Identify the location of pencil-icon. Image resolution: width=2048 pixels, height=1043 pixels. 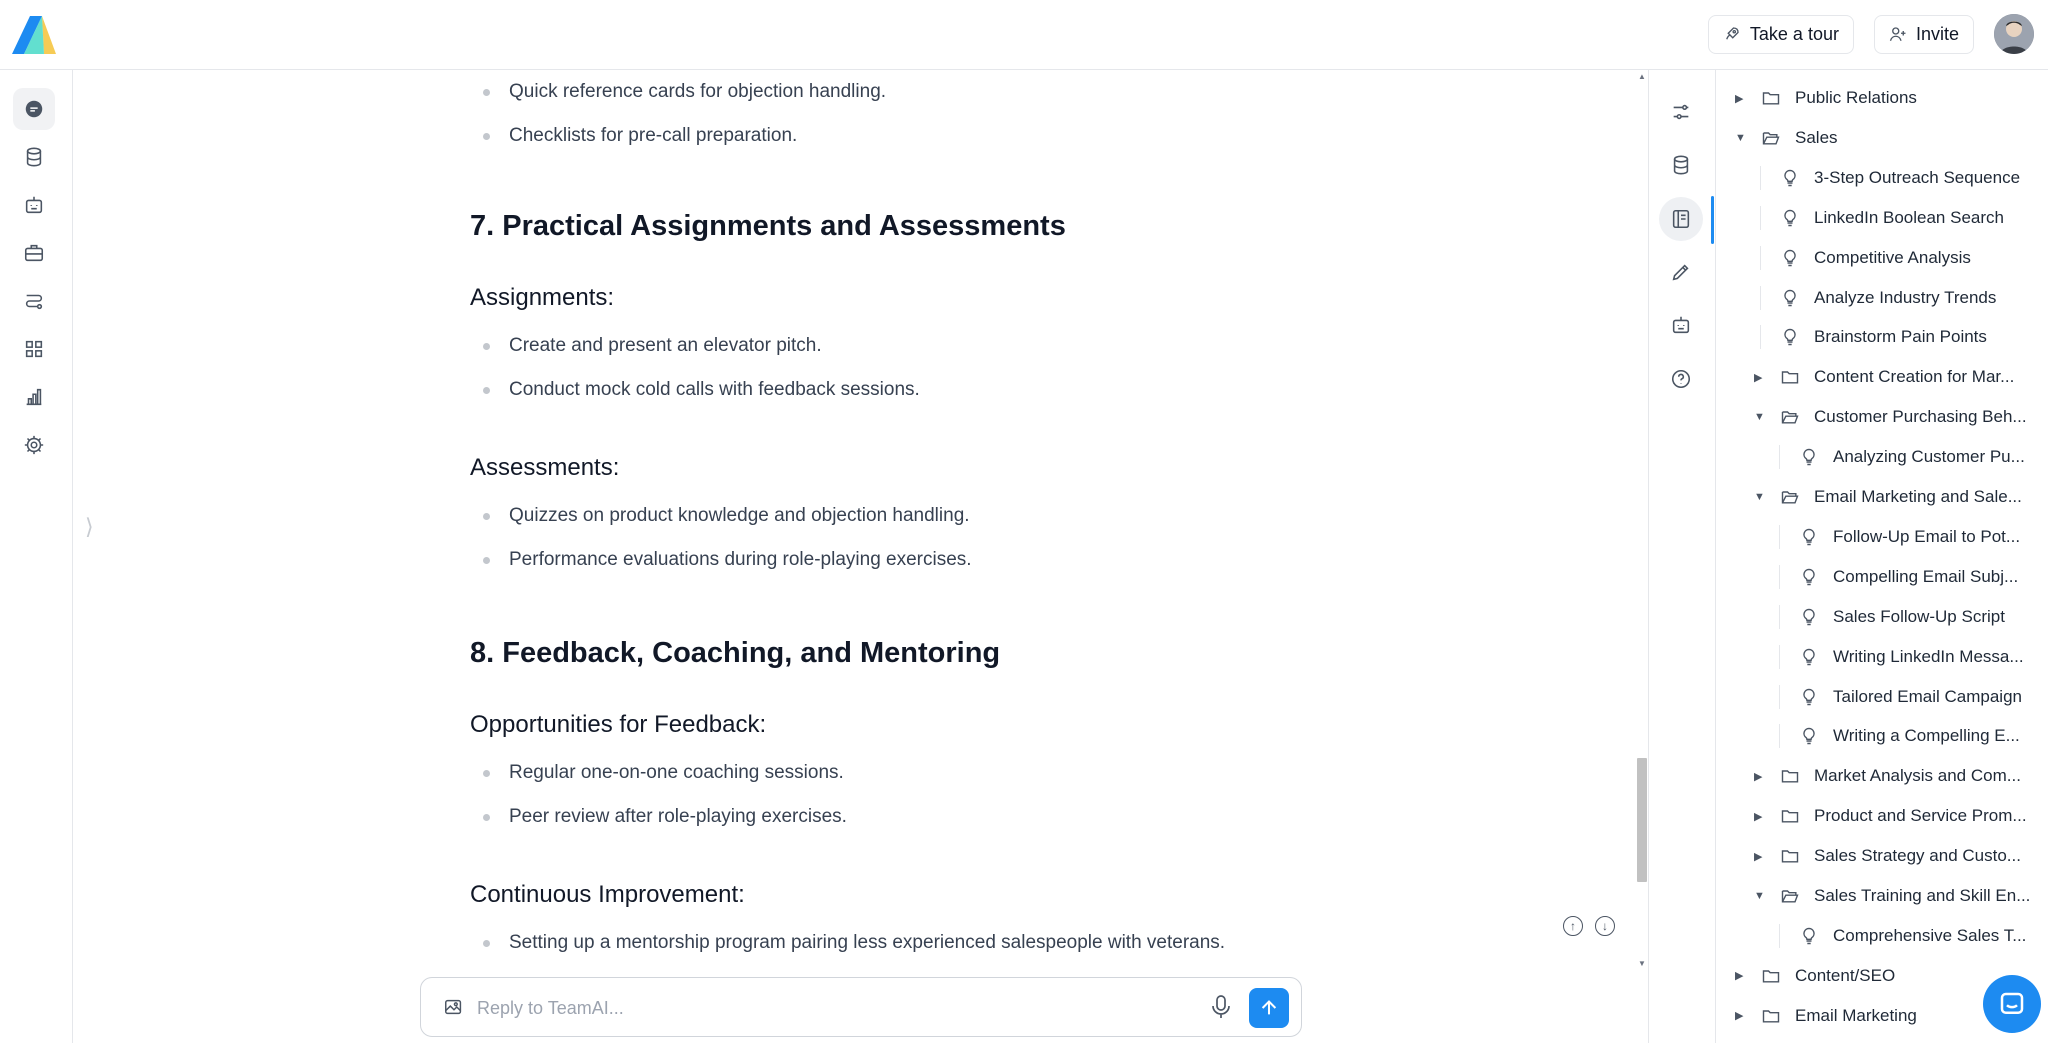
(1680, 272).